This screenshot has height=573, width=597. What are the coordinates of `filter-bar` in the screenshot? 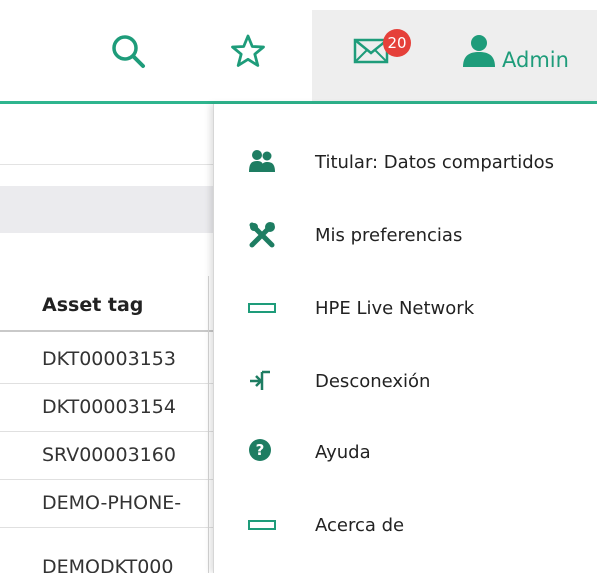 It's located at (106, 209).